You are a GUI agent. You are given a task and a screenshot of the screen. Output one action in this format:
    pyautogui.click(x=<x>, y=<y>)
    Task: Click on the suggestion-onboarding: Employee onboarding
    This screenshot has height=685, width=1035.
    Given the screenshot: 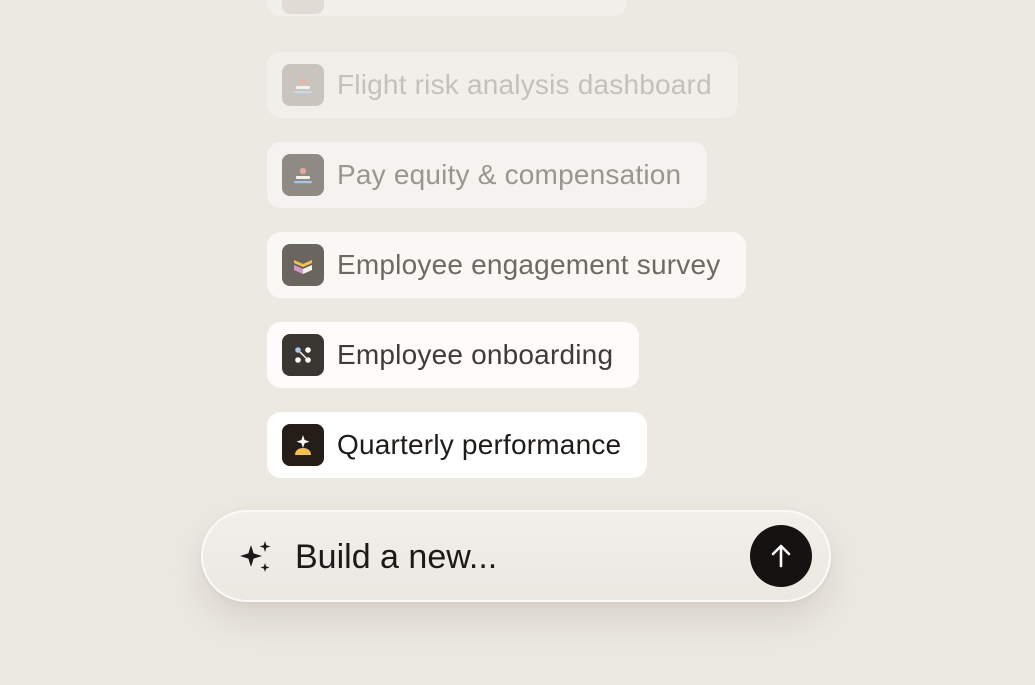 What is the action you would take?
    pyautogui.click(x=453, y=355)
    